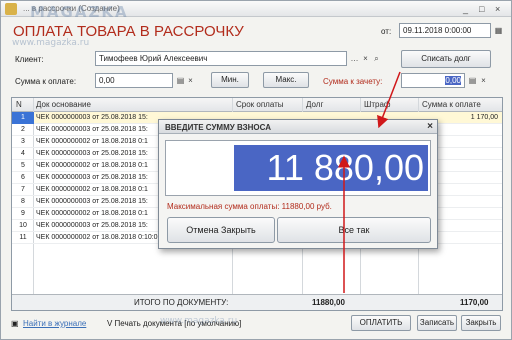 This screenshot has height=340, width=512. I want to click on total-label: ИТОГО ПО ДОКУМЕНТУ:, so click(181, 302).